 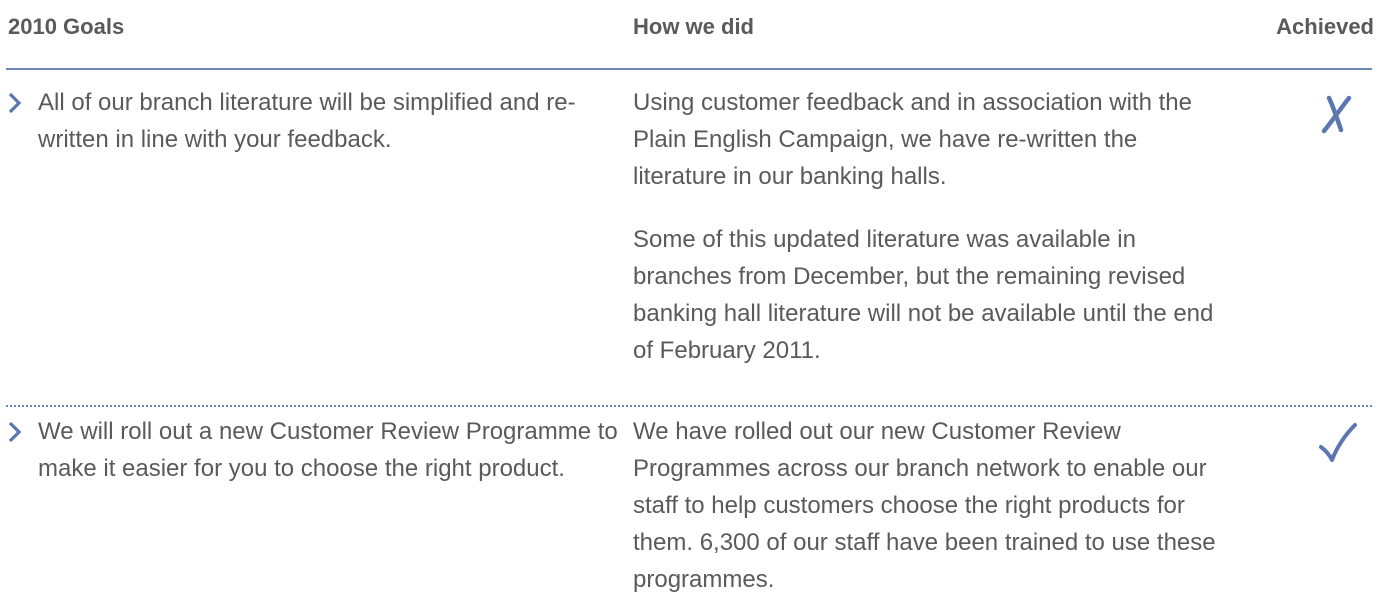 What do you see at coordinates (66, 26) in the screenshot?
I see `column-header-goals: 2010 Goals` at bounding box center [66, 26].